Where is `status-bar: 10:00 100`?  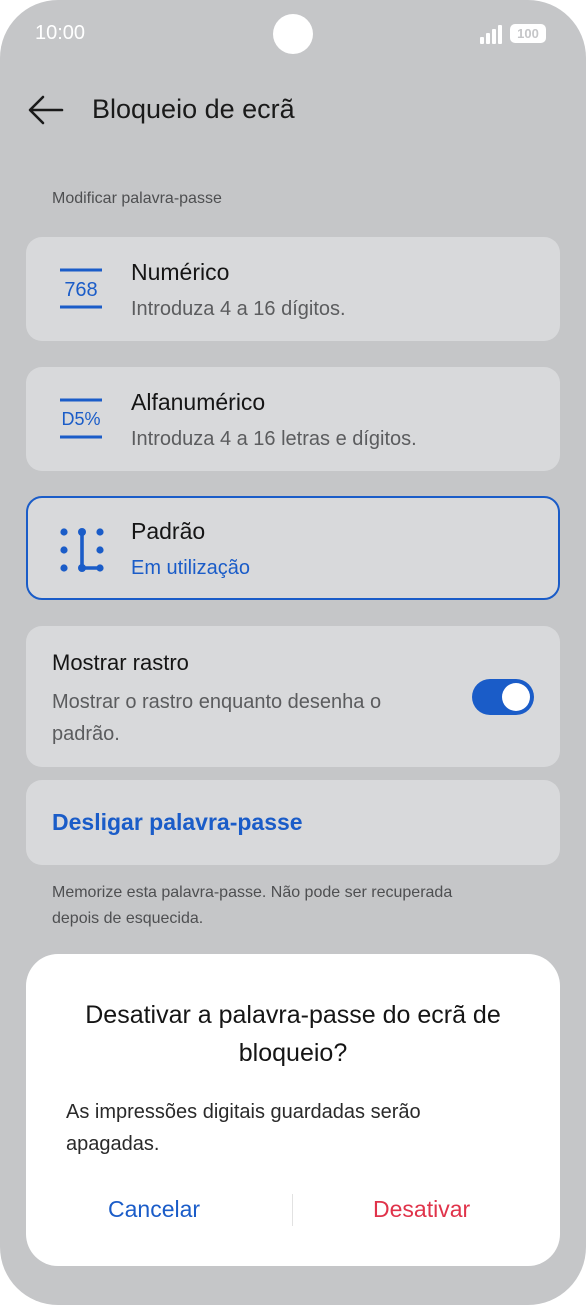
status-bar: 10:00 100 is located at coordinates (293, 35).